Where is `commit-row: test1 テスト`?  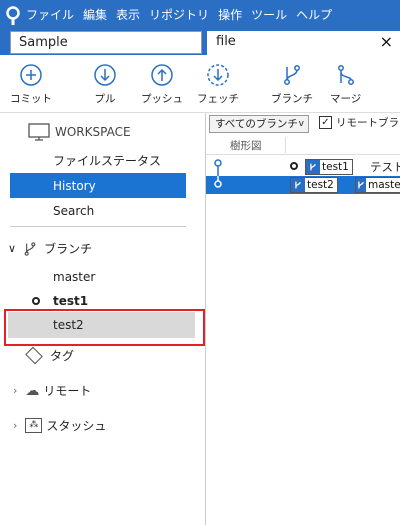 commit-row: test1 テスト is located at coordinates (303, 167).